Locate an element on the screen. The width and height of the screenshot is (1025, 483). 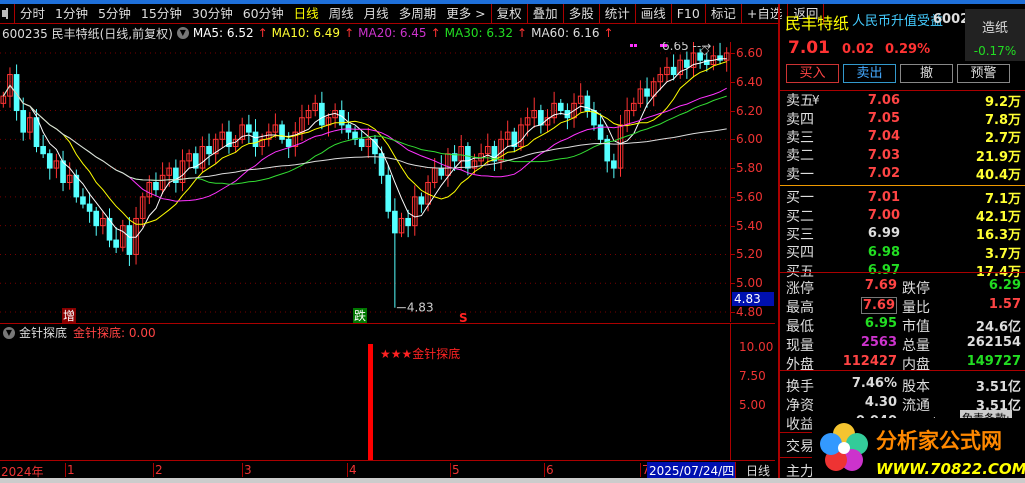
level-price: 6.99 is located at coordinates (870, 233).